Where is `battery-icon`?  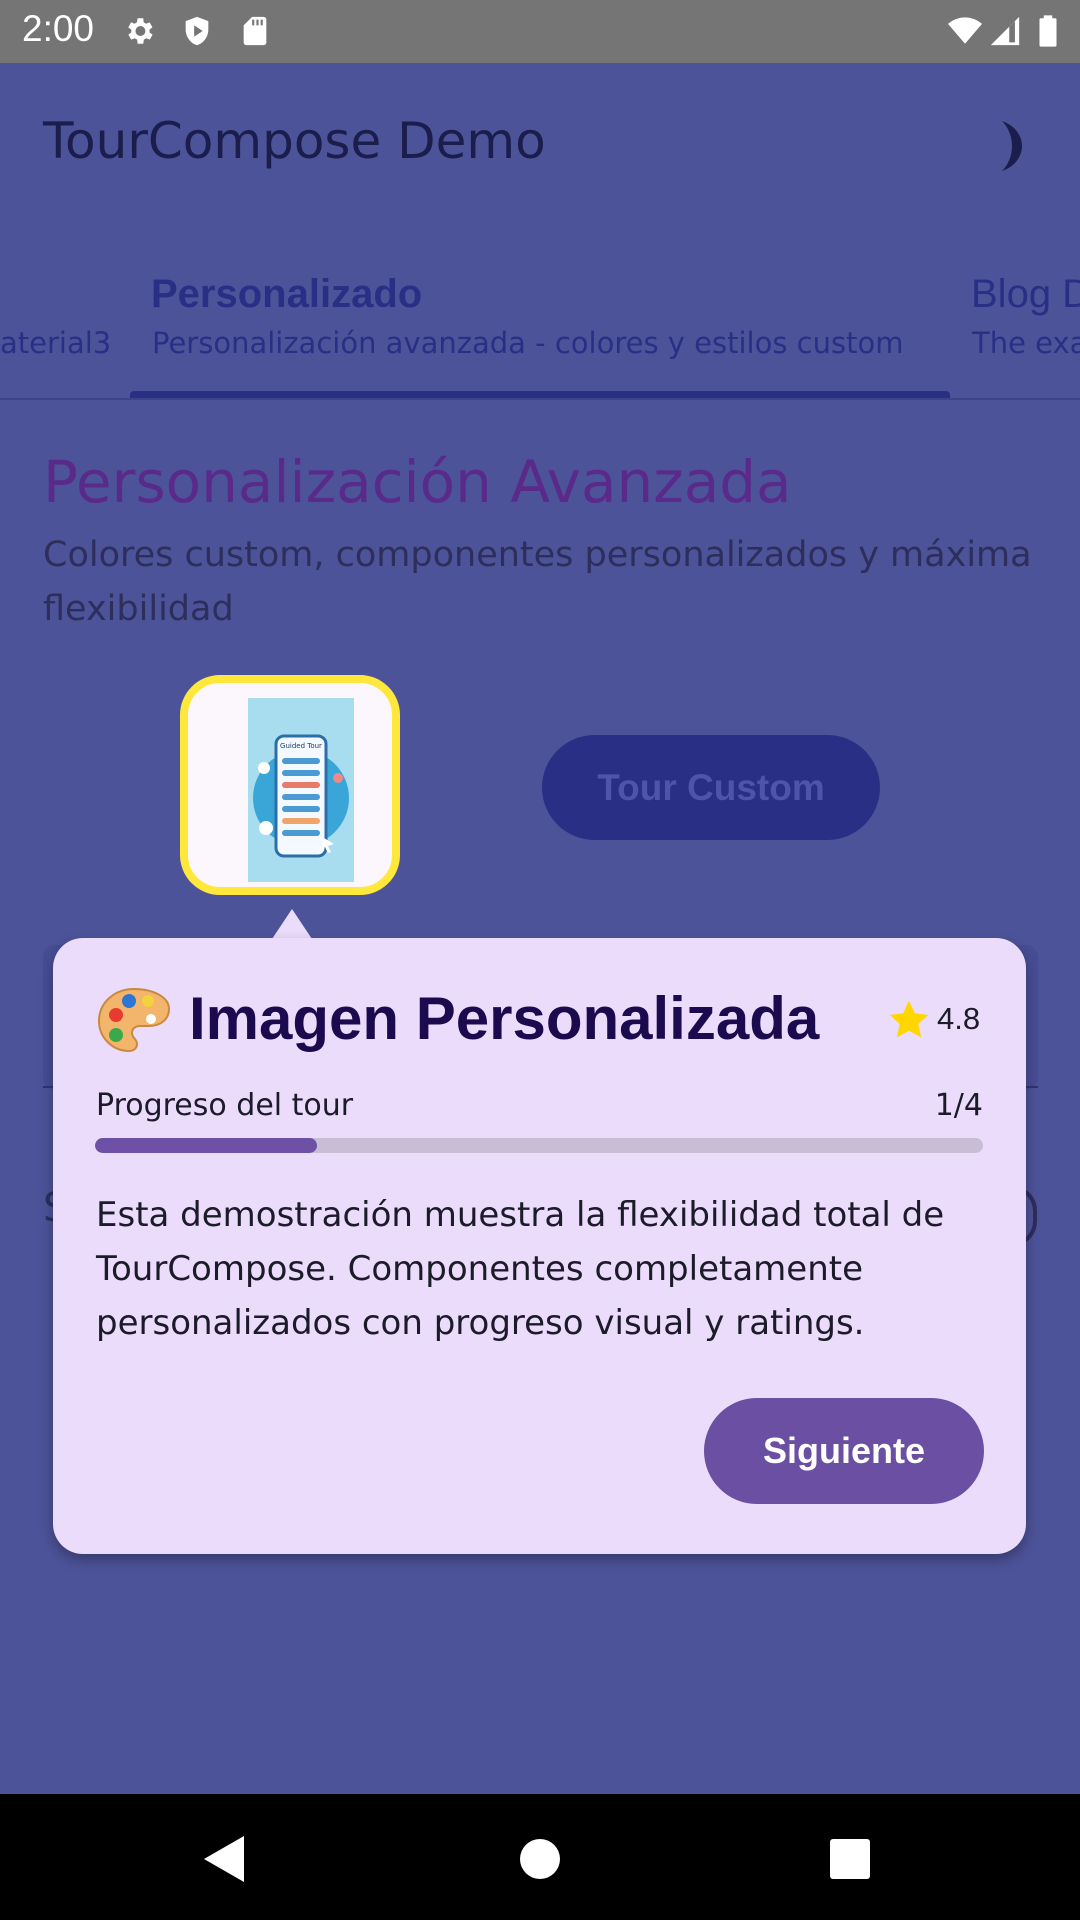 battery-icon is located at coordinates (1048, 31).